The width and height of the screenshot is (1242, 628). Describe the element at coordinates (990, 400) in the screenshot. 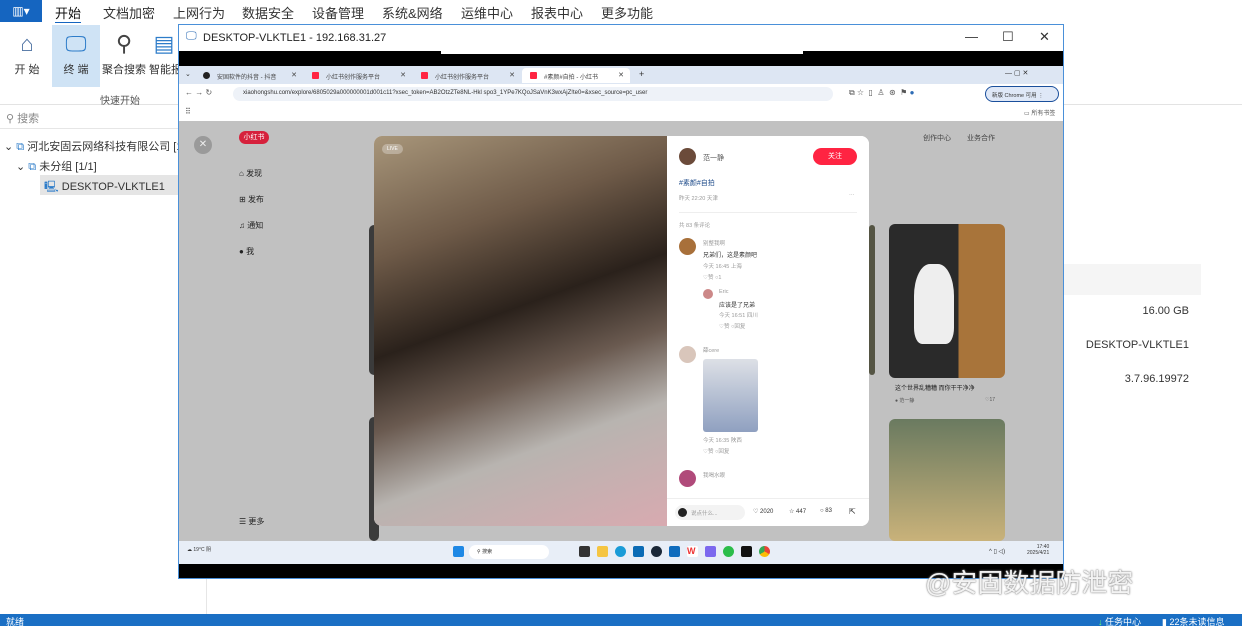

I see `card-likes: ♡17` at that location.